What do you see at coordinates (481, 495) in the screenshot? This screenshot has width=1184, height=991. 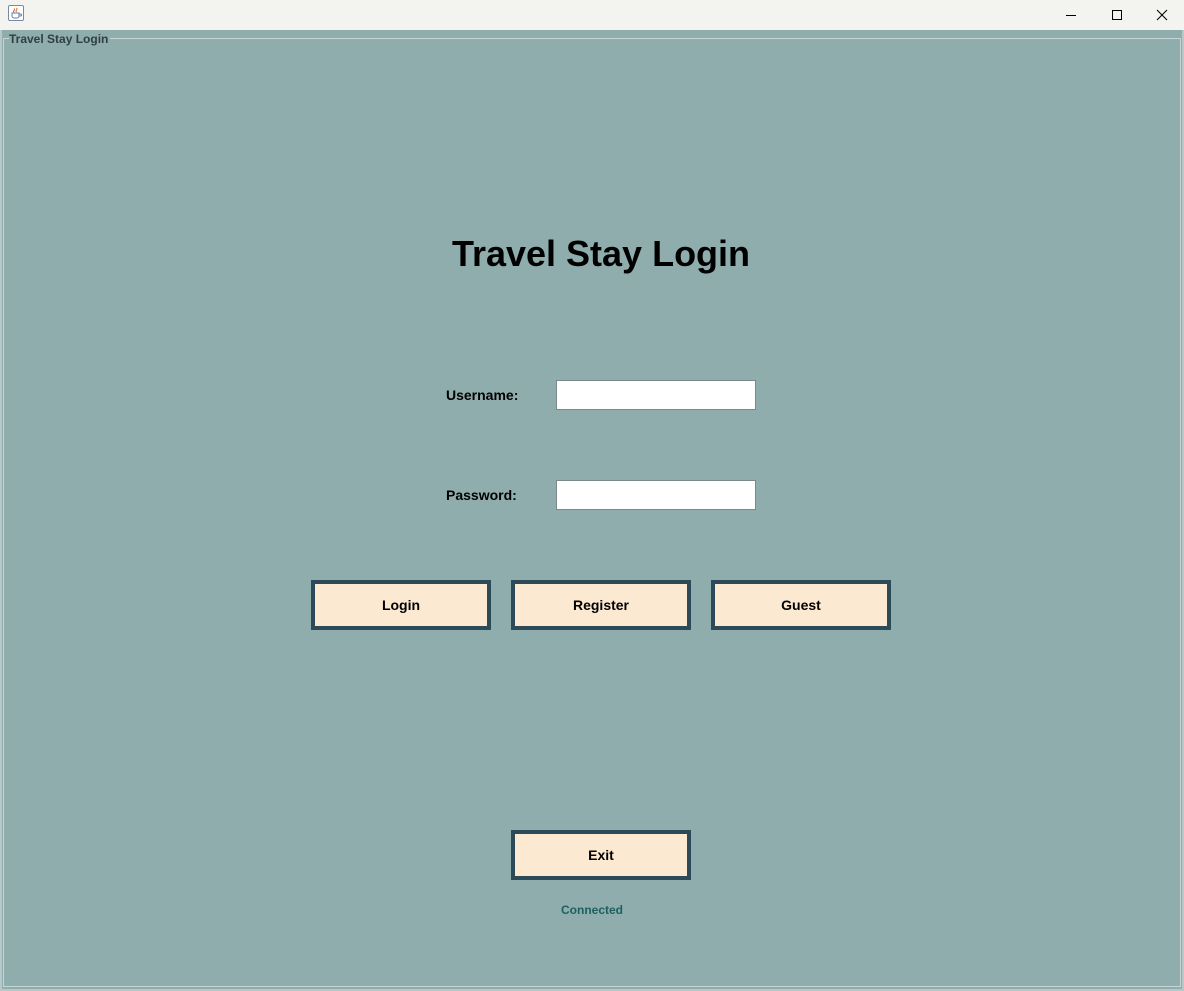 I see `password-label: Password:` at bounding box center [481, 495].